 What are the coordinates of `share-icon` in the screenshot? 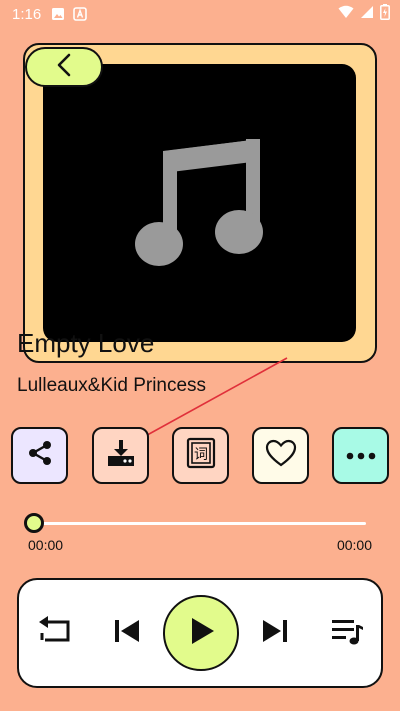 It's located at (40, 455).